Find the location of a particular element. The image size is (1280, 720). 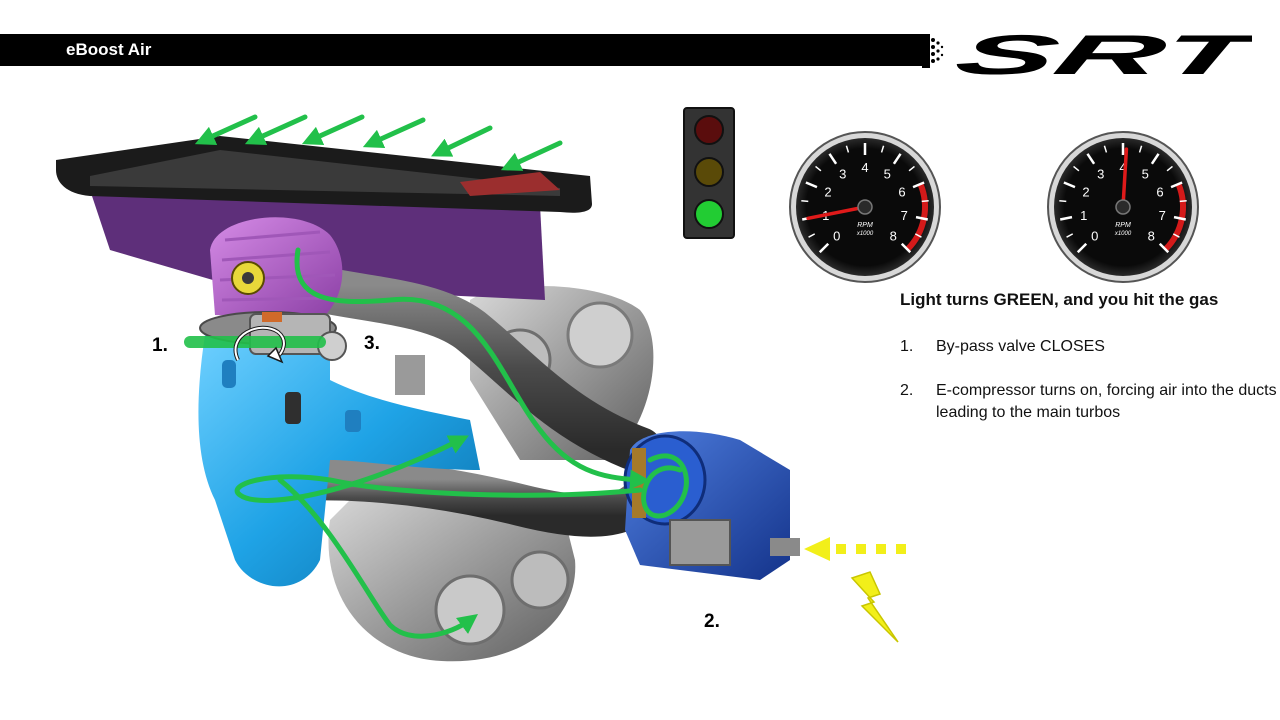

tachometer-right: 0123 4 5678RPMx1000 is located at coordinates (1123, 207).